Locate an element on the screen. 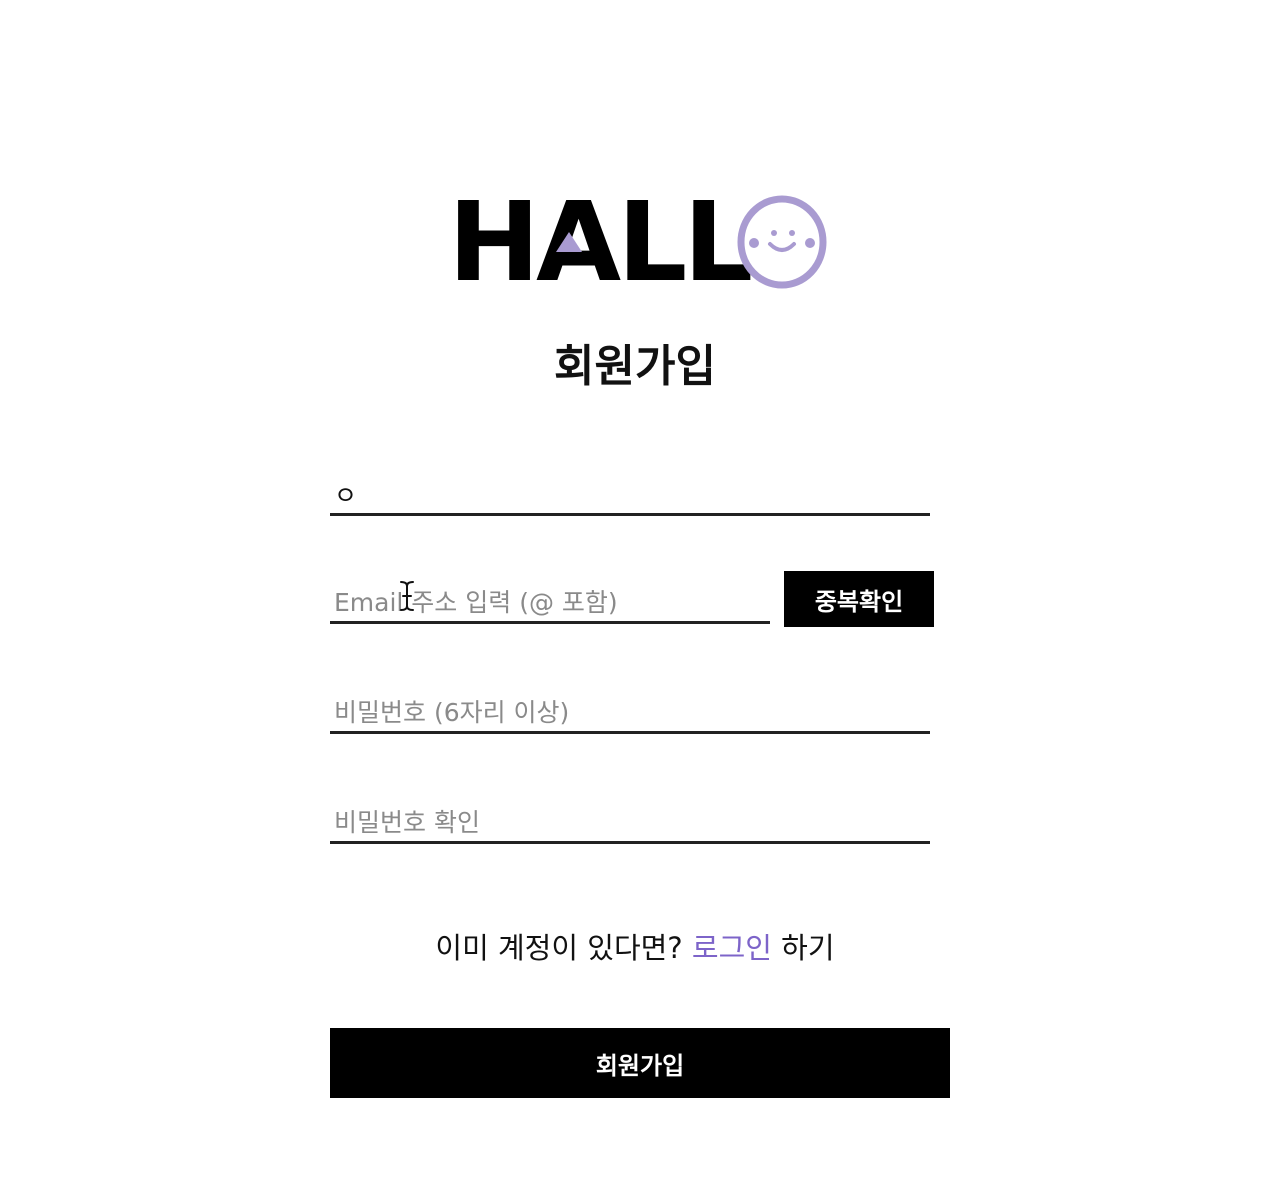 The image size is (1270, 1189). password-input is located at coordinates (632, 712).